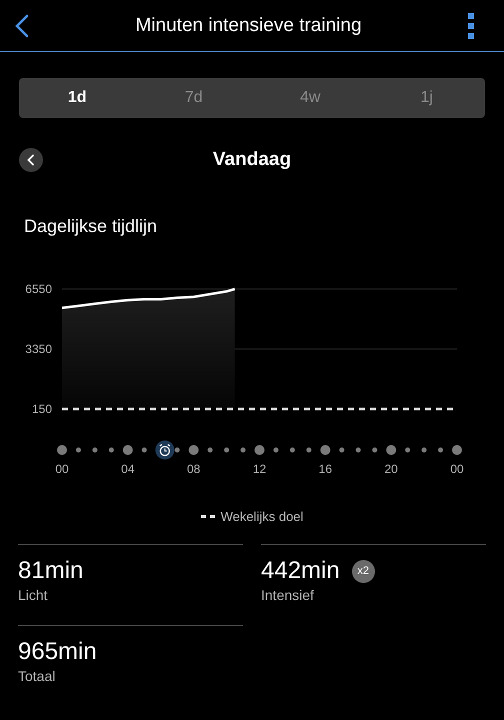 The image size is (504, 720). Describe the element at coordinates (51, 571) in the screenshot. I see `stat-value: 81min` at that location.